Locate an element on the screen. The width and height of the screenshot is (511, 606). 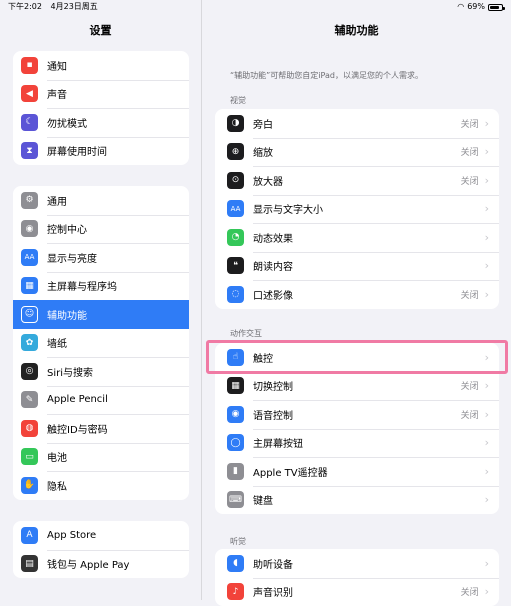
setting-label: 切换控制 is located at coordinates (357, 385).